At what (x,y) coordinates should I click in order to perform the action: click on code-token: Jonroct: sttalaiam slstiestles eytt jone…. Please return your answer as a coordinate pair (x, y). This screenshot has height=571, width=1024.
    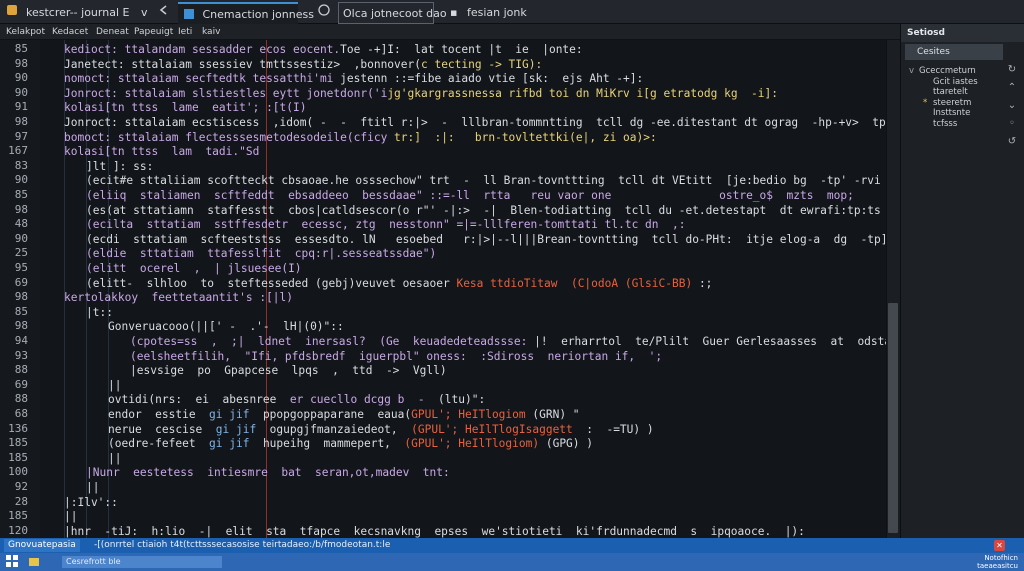
    Looking at the image, I should click on (226, 93).